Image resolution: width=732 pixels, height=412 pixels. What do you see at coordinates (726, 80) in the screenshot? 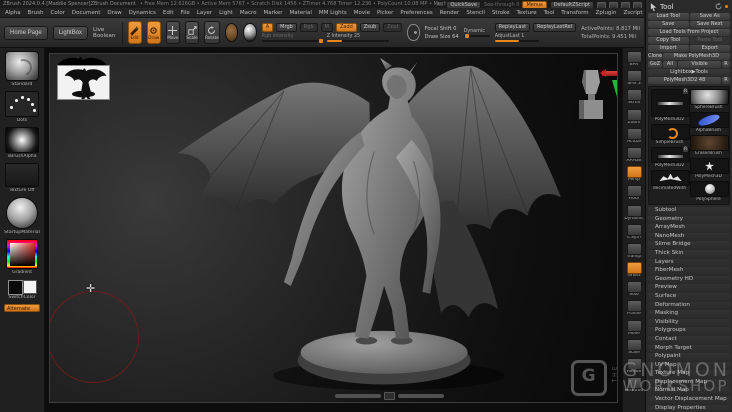
I see `active-tool-r-button: R` at bounding box center [726, 80].